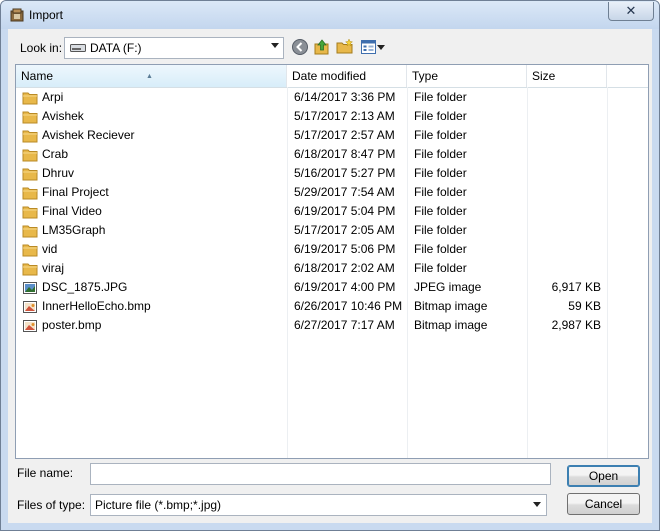  Describe the element at coordinates (300, 47) in the screenshot. I see `back-icon` at that location.